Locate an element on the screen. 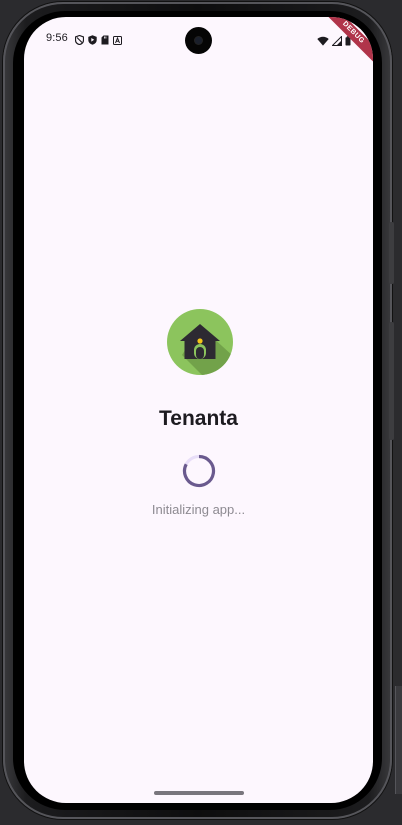  app-logo is located at coordinates (200, 342).